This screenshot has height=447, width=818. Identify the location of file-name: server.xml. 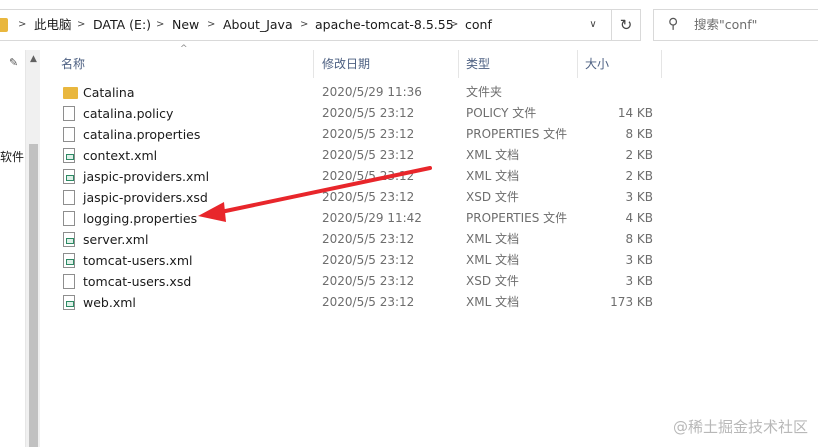
(116, 239).